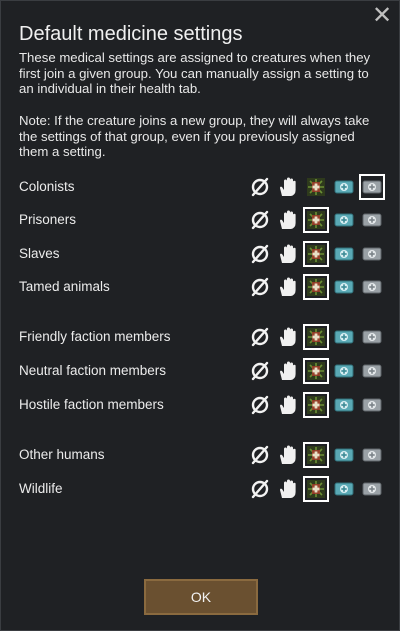  Describe the element at coordinates (91, 404) in the screenshot. I see `row-label: Hostile faction members` at that location.